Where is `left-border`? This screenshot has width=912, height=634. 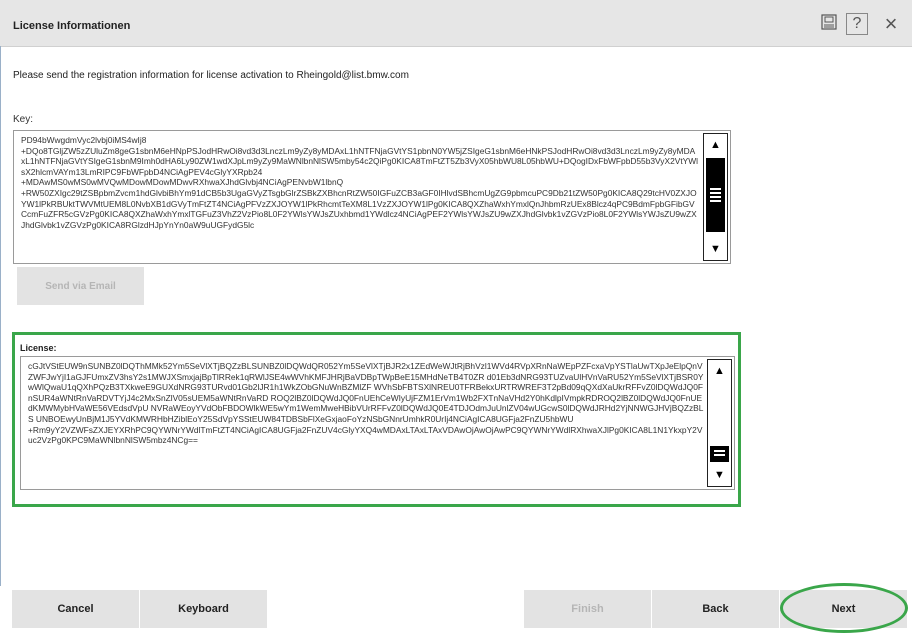 left-border is located at coordinates (0, 340).